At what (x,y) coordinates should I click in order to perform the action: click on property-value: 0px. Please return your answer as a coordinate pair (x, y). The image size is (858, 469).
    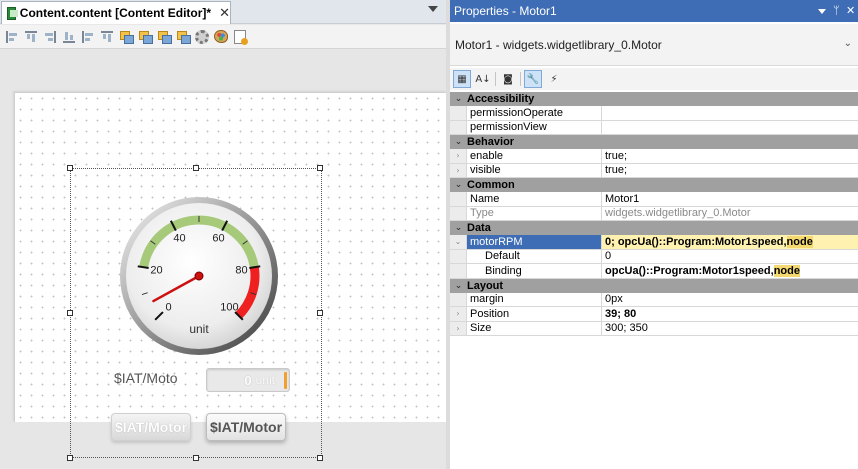
    Looking at the image, I should click on (730, 300).